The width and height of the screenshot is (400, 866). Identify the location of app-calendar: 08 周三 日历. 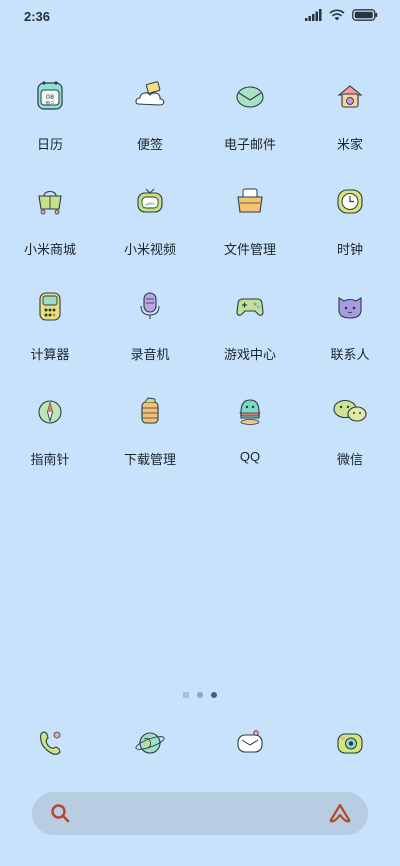
(50, 122).